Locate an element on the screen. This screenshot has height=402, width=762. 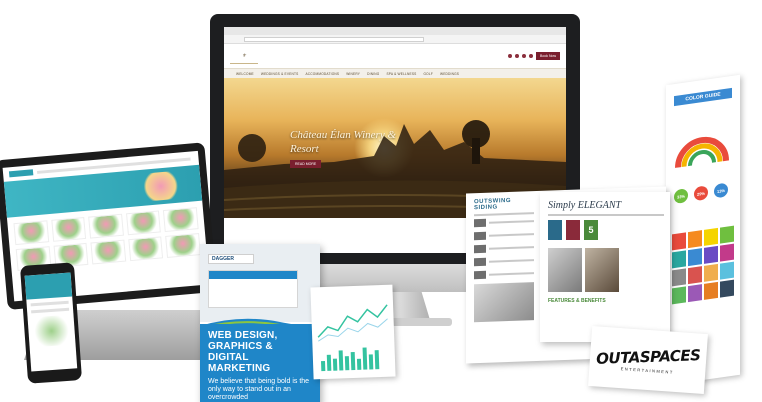
product-photo is located at coordinates (51, 331).